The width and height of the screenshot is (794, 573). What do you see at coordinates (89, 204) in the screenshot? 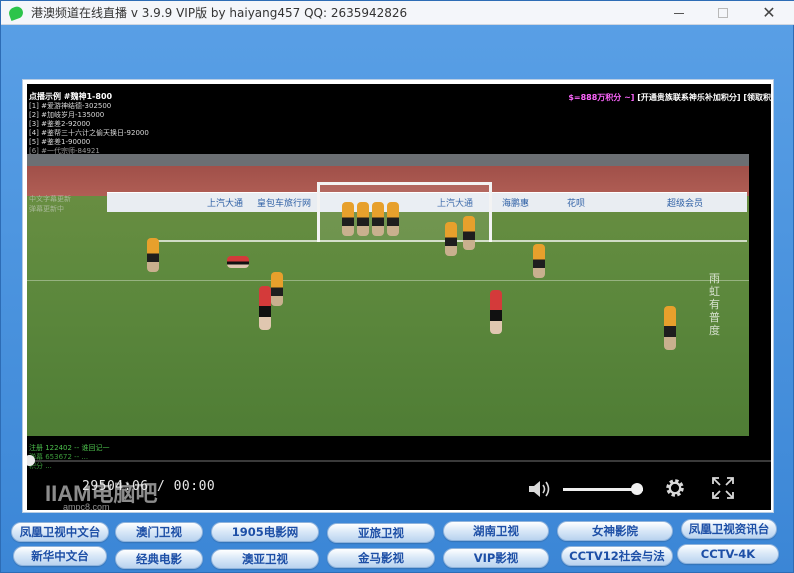
I see `danmaku-layer: 中文字幕更新 弹幕更新中` at bounding box center [89, 204].